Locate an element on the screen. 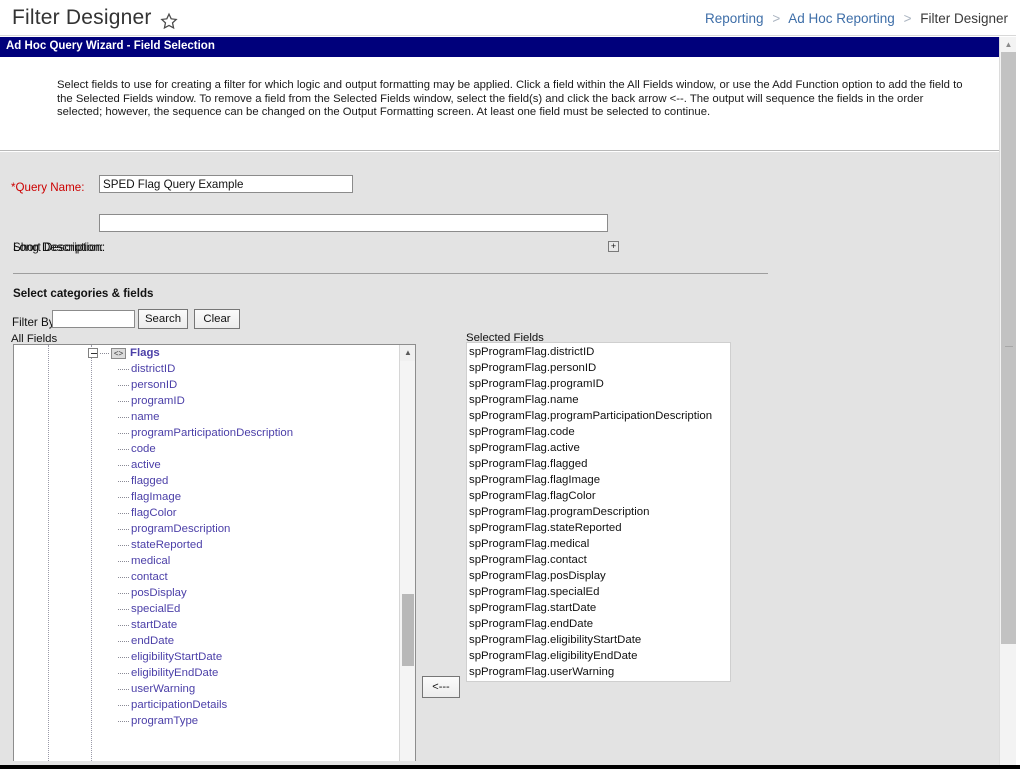 Image resolution: width=1020 pixels, height=769 pixels. tree-leaf-label: stateReported is located at coordinates (167, 545).